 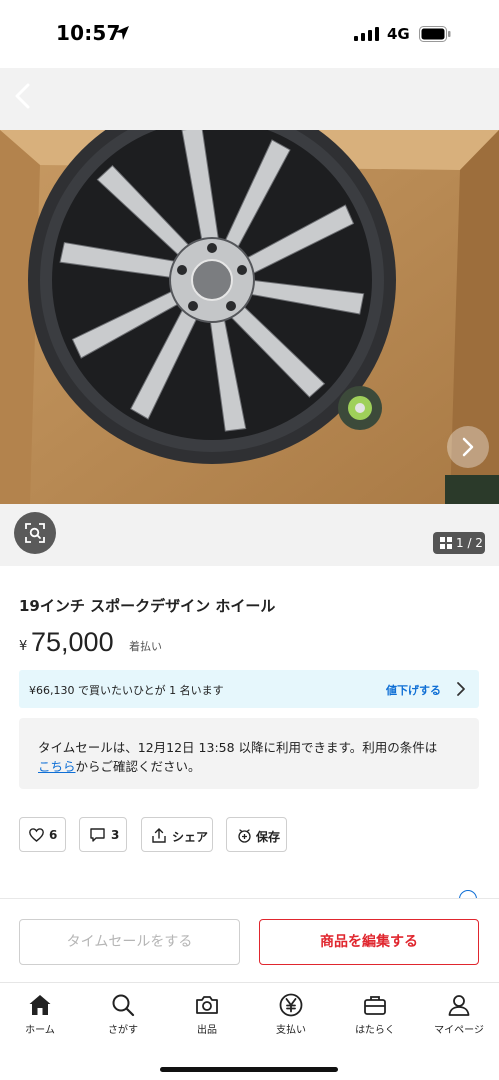 I want to click on heart-icon, so click(x=36, y=835).